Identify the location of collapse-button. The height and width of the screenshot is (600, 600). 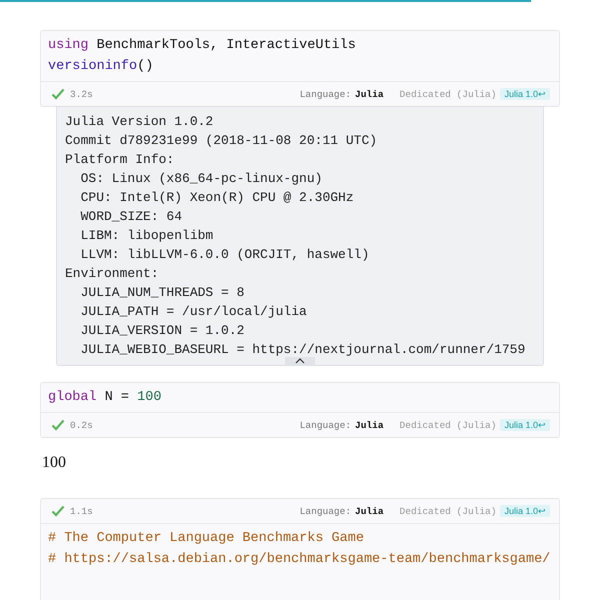
(300, 361).